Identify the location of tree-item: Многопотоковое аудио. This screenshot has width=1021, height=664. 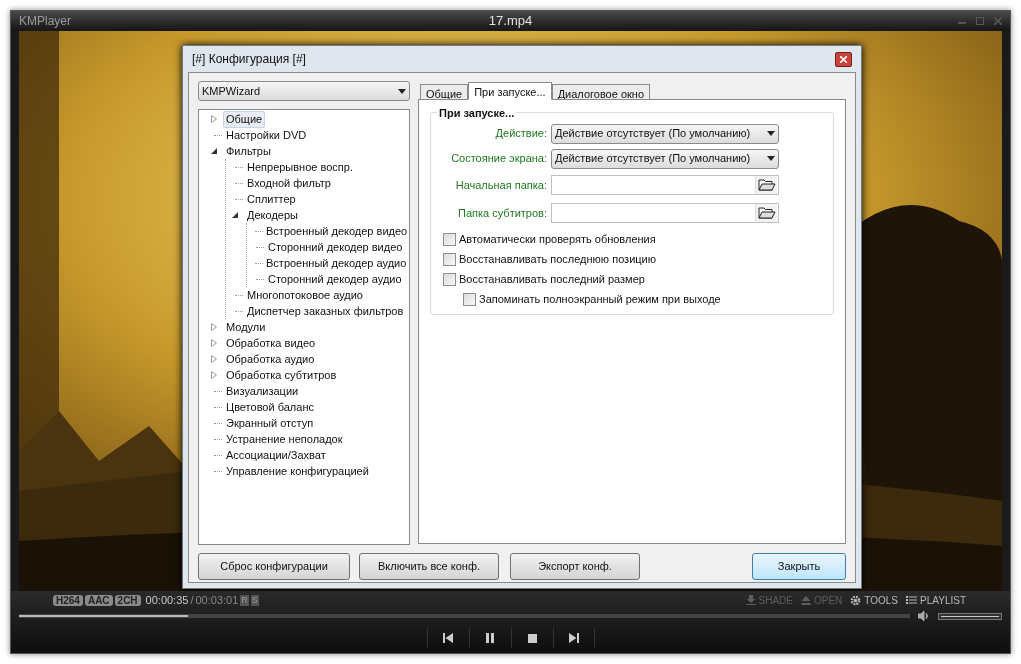
(305, 295).